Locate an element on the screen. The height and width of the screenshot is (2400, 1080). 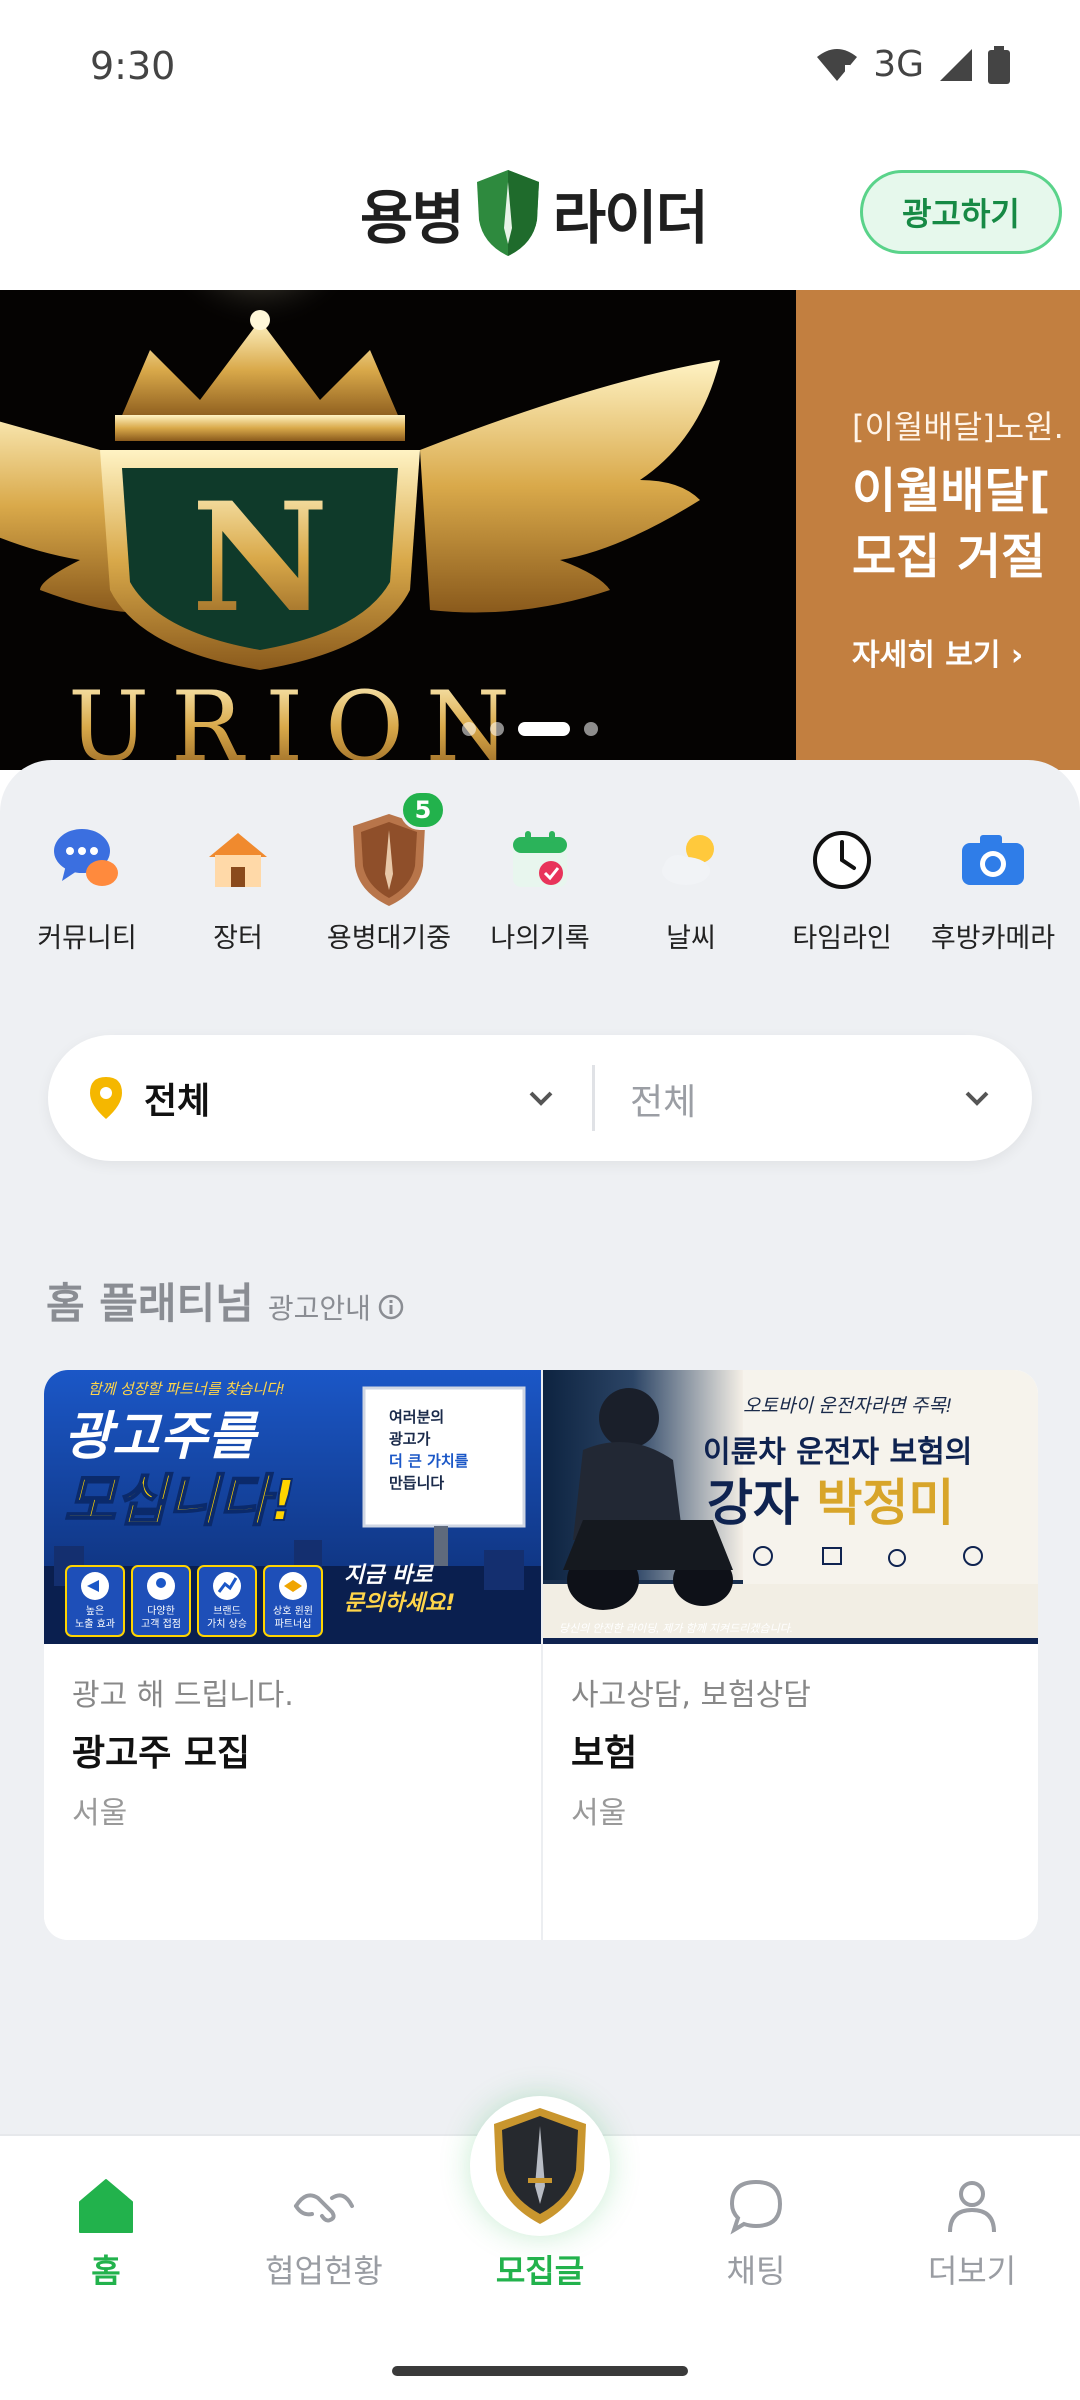
insurance-top-text: 오토바이 운전자라면 주목! is located at coordinates (847, 1406).